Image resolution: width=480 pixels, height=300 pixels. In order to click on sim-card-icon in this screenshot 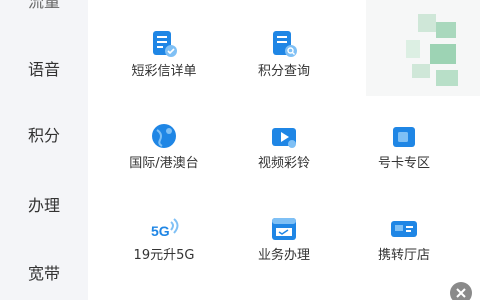, I will do `click(404, 137)`.